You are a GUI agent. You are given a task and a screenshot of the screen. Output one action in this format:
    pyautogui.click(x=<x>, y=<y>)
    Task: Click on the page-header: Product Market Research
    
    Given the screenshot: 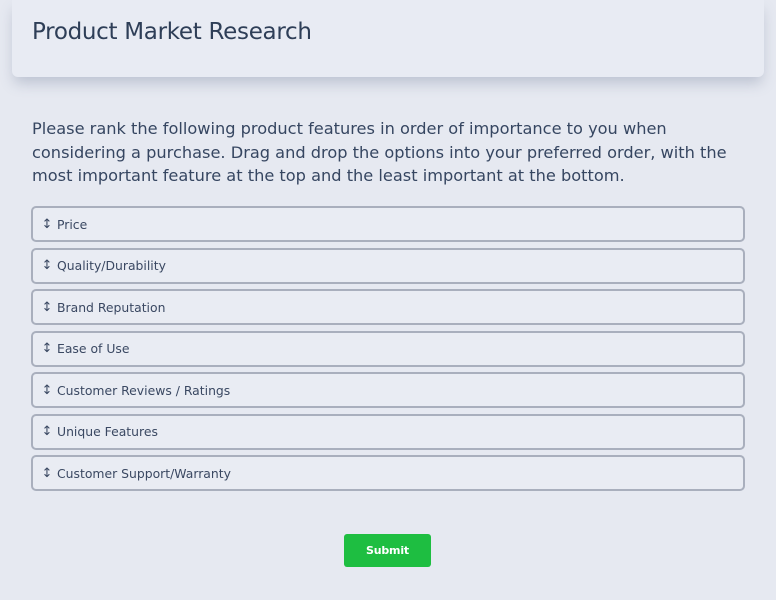 What is the action you would take?
    pyautogui.click(x=388, y=38)
    